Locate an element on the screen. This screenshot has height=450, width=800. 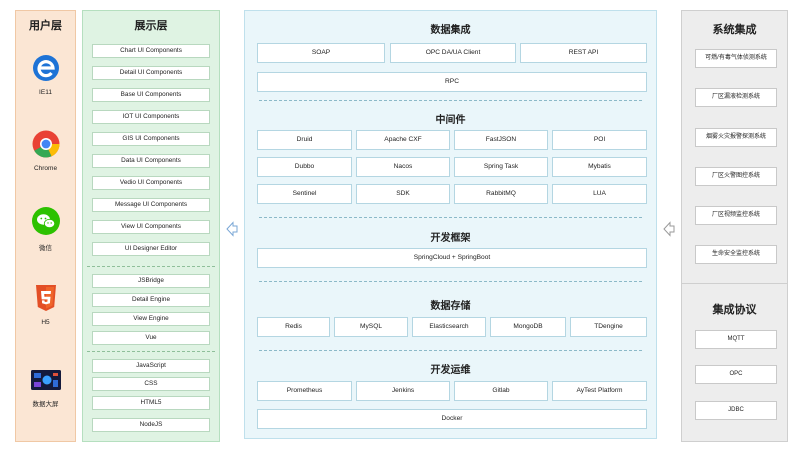
middleware-item: Sentinel is located at coordinates (304, 194).